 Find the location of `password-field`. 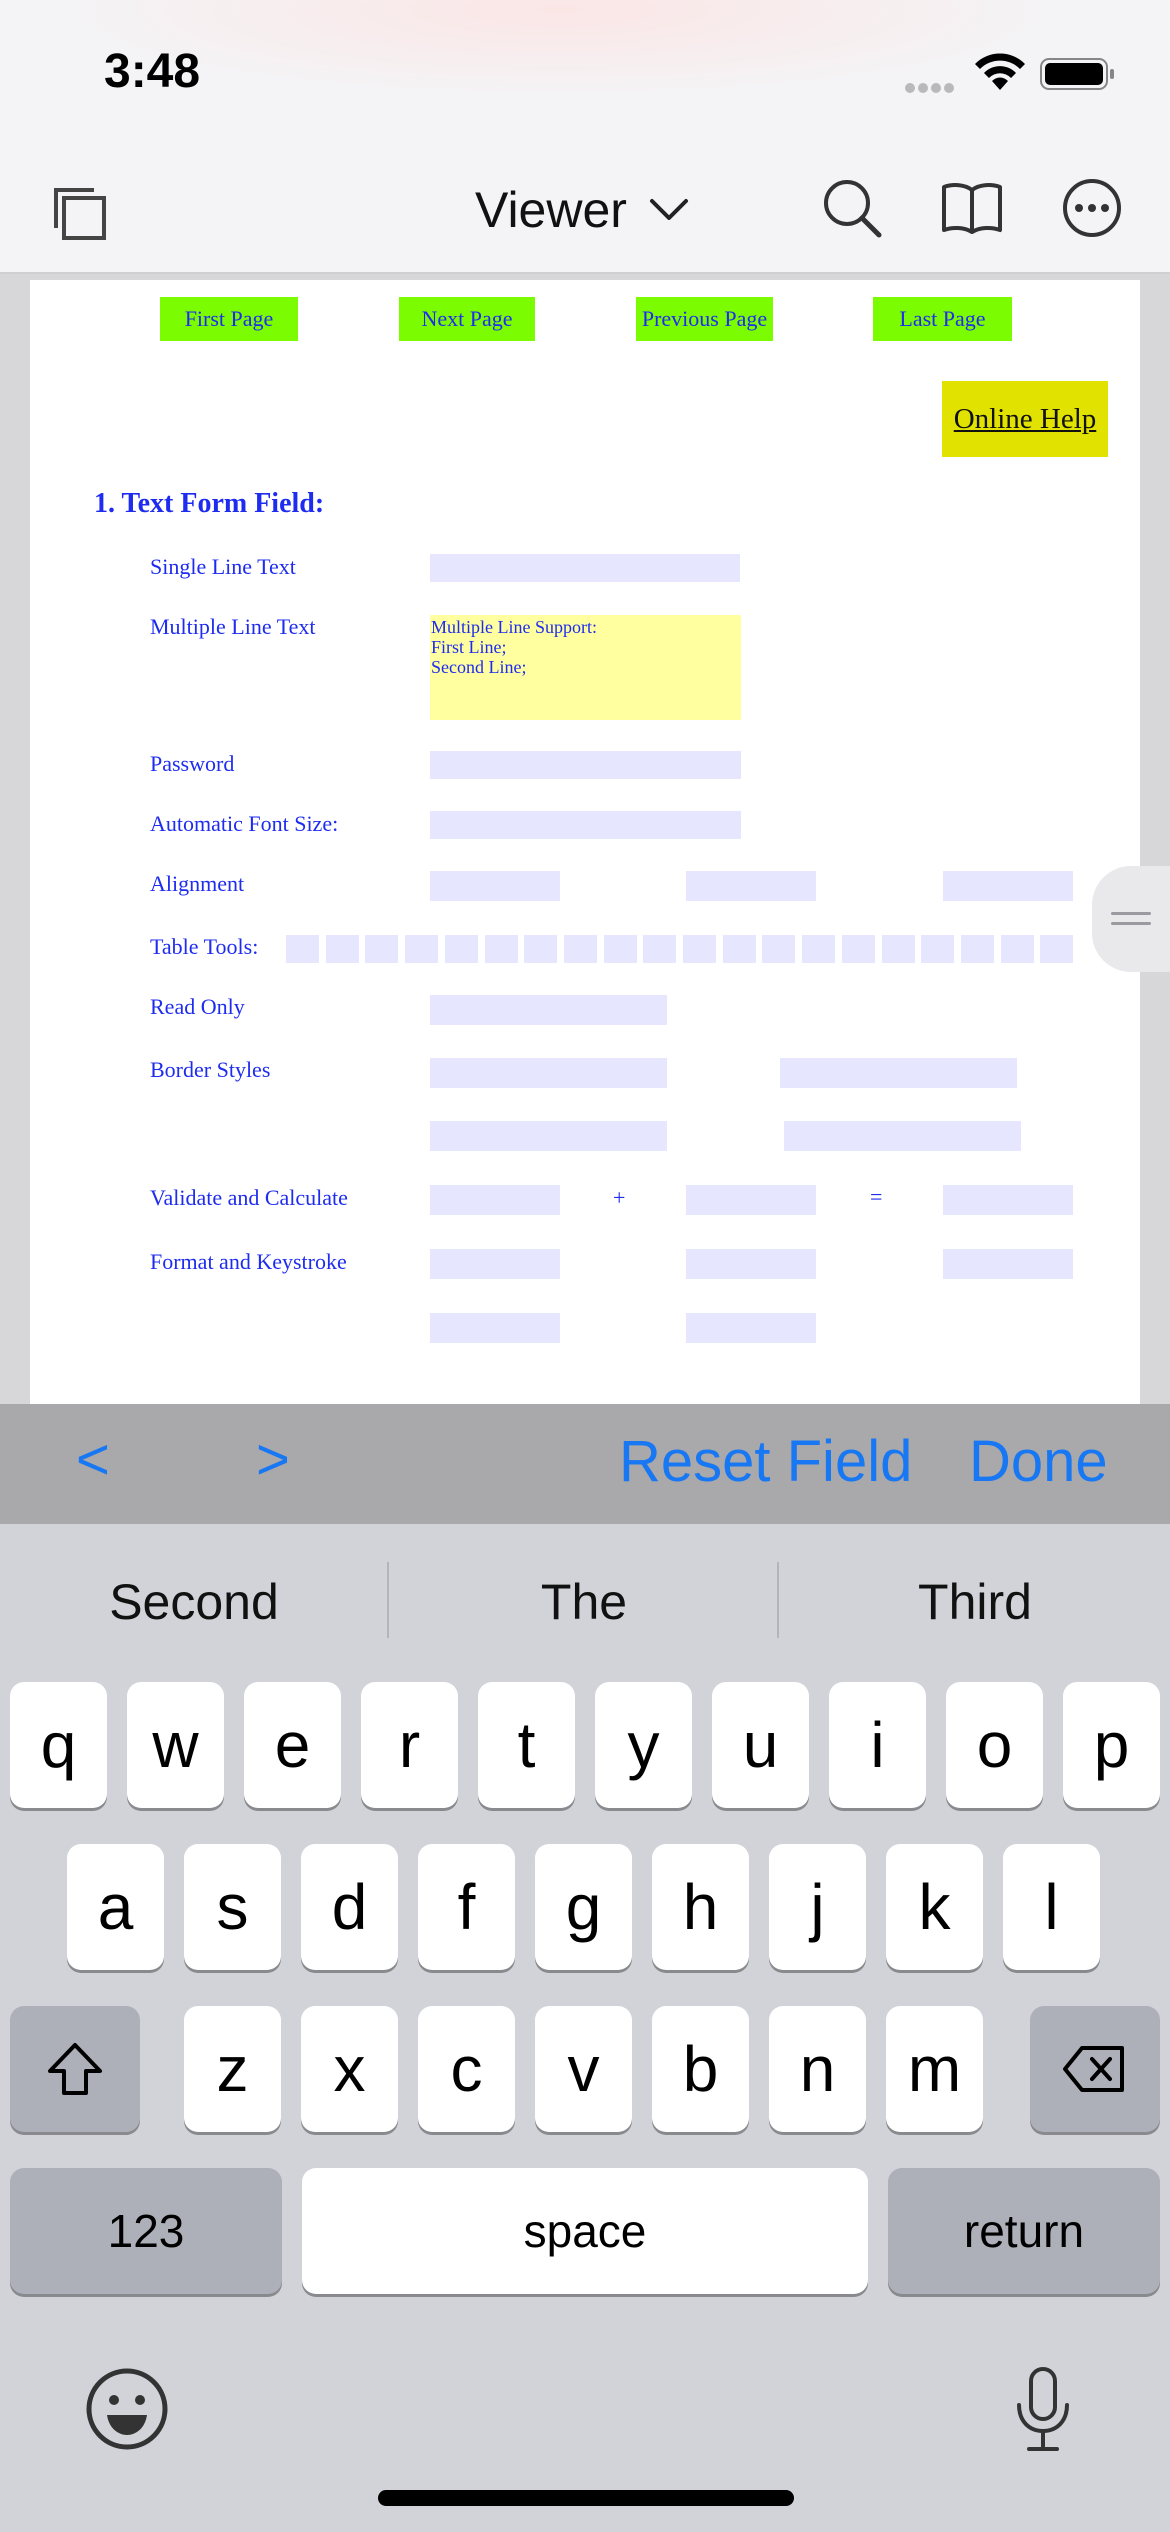

password-field is located at coordinates (585, 765).